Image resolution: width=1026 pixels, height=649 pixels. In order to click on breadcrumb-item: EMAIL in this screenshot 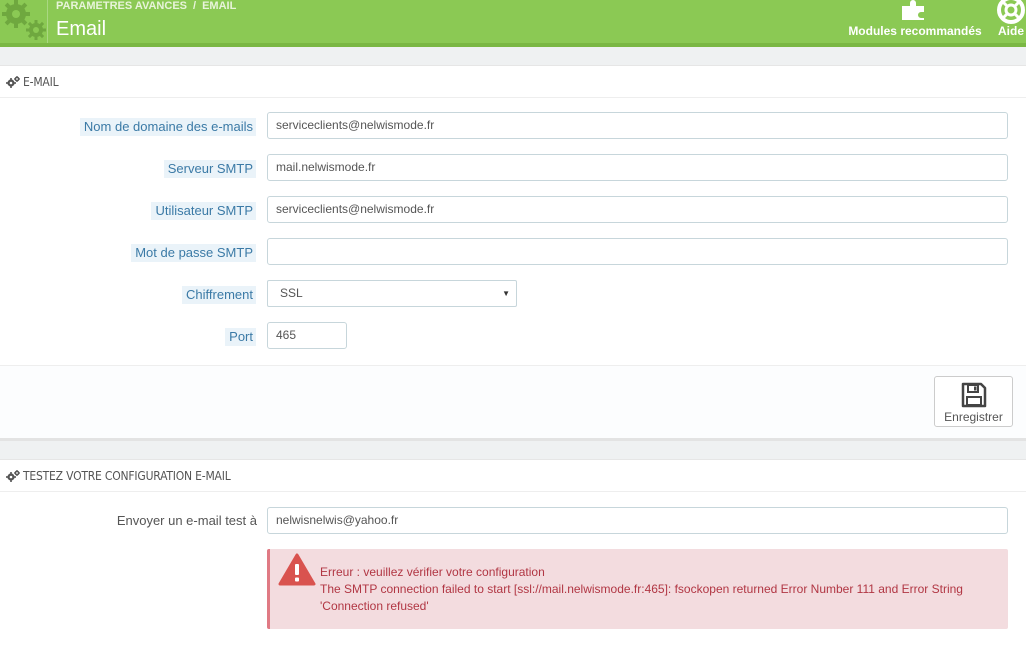, I will do `click(219, 6)`.